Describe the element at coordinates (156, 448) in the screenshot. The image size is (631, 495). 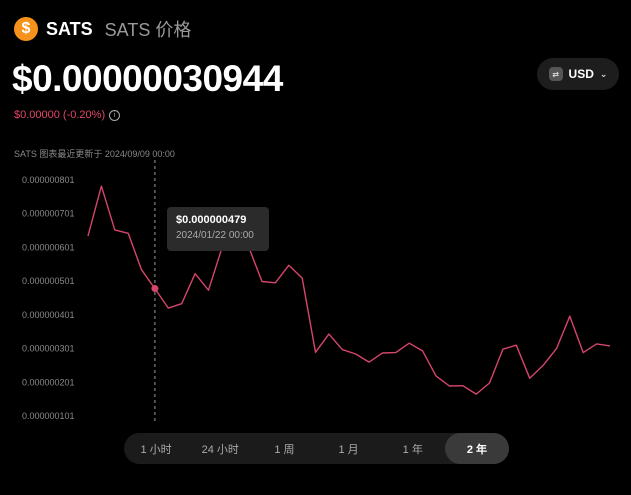
I see `tab-1h: 1 小时` at that location.